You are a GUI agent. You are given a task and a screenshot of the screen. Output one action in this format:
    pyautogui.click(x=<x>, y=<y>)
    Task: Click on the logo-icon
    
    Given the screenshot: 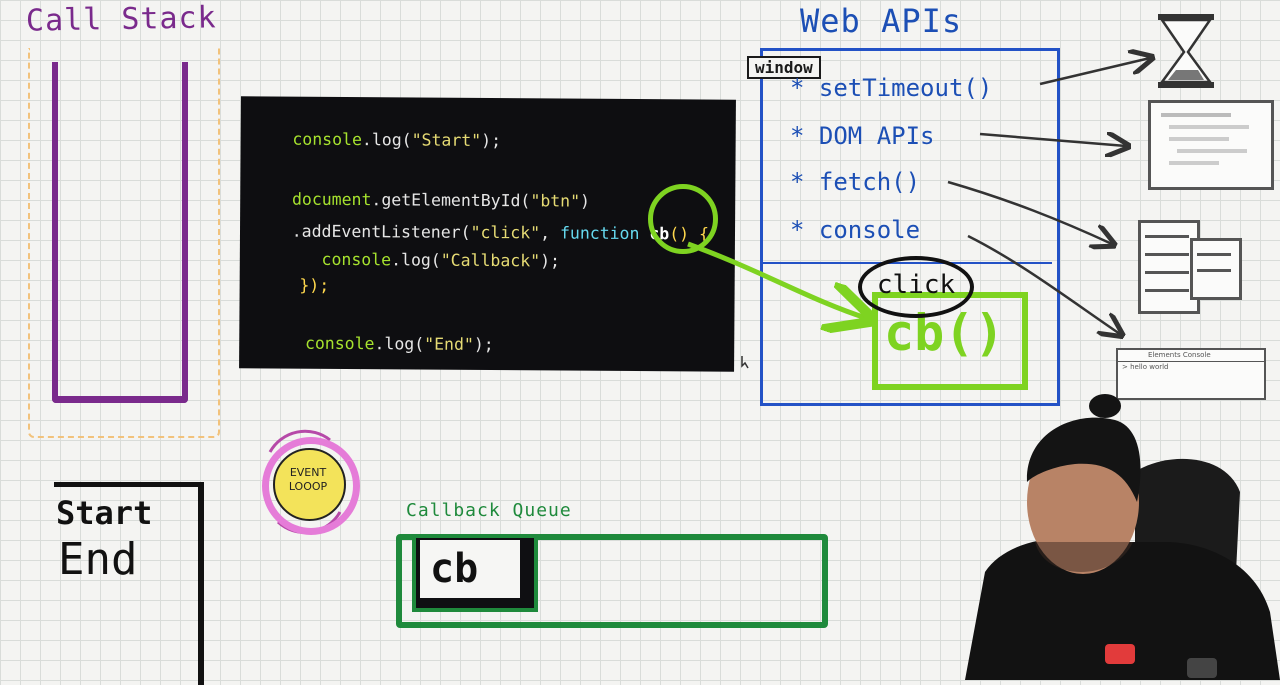 What is the action you would take?
    pyautogui.click(x=1120, y=654)
    